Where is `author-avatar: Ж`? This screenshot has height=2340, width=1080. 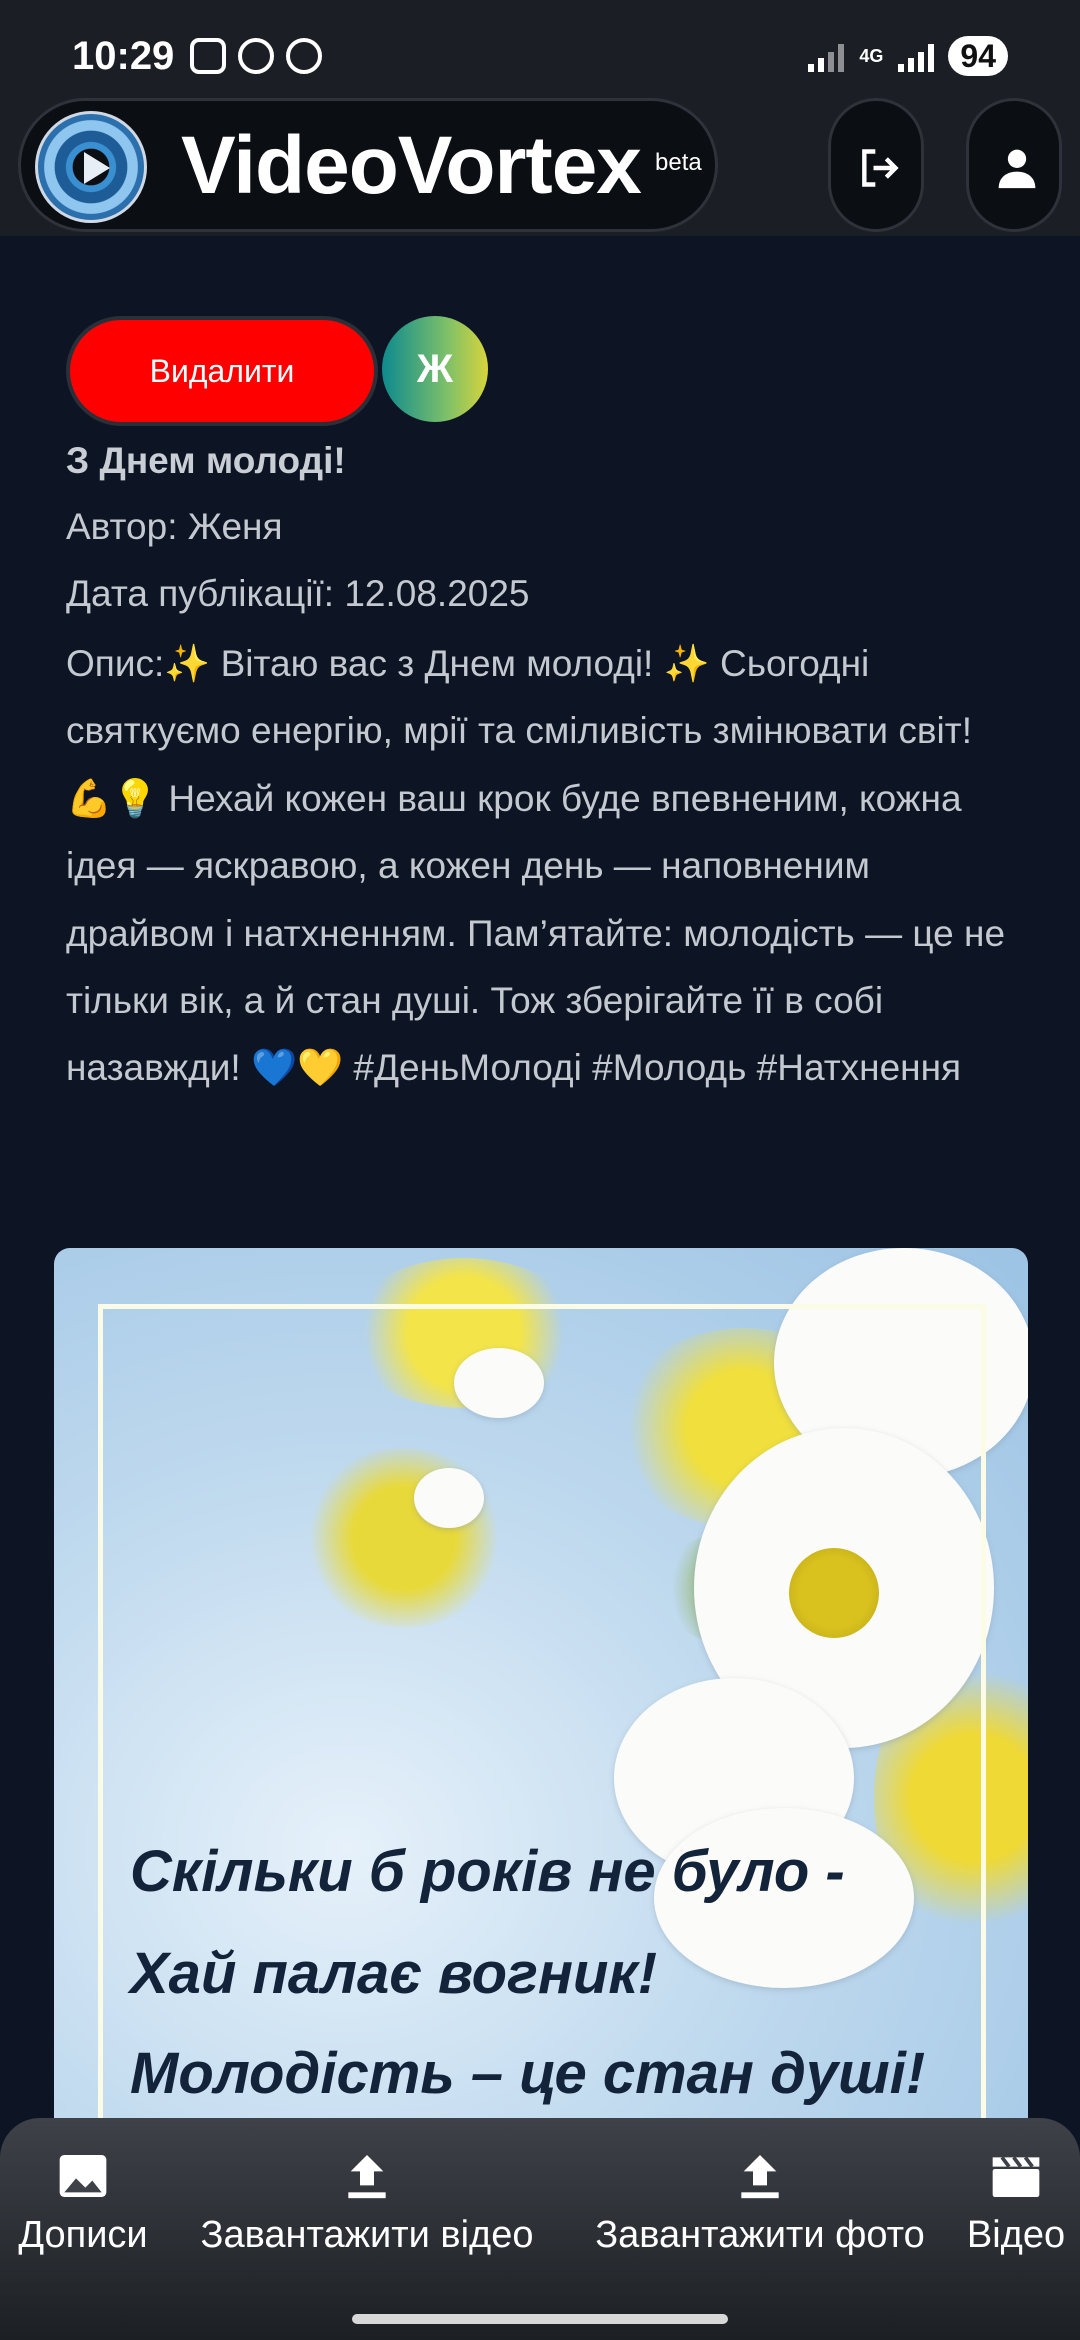 author-avatar: Ж is located at coordinates (435, 369).